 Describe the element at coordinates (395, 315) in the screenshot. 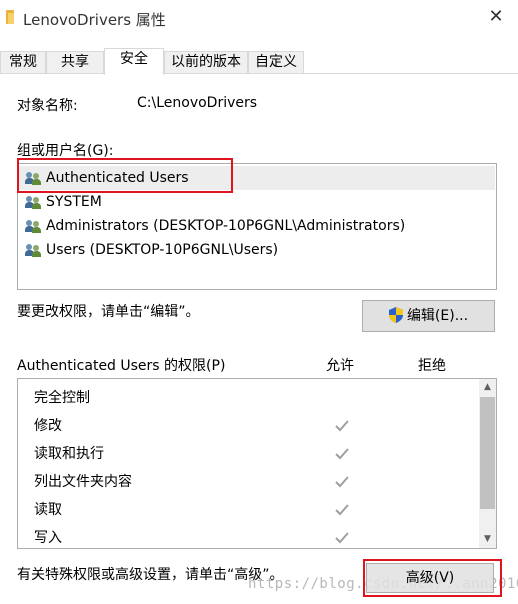

I see `shield-icon` at that location.